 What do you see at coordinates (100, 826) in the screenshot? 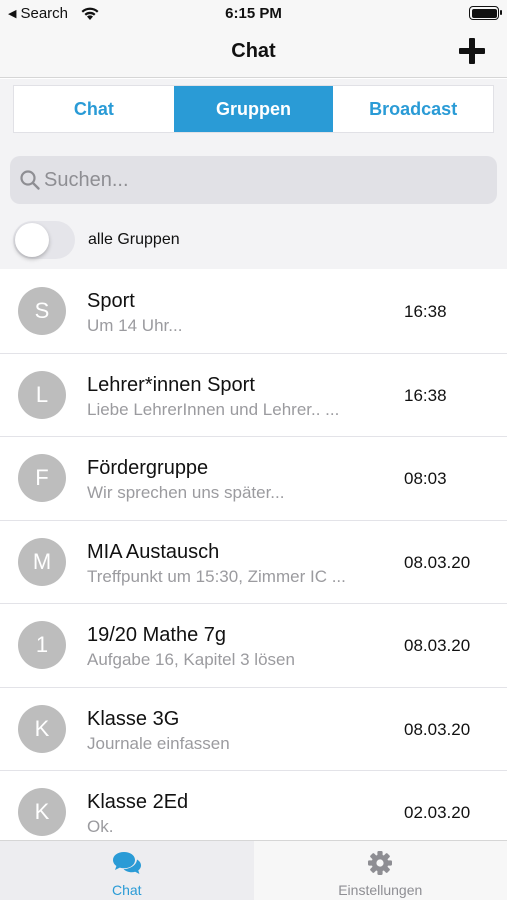
I see `message-preview: Ok.` at bounding box center [100, 826].